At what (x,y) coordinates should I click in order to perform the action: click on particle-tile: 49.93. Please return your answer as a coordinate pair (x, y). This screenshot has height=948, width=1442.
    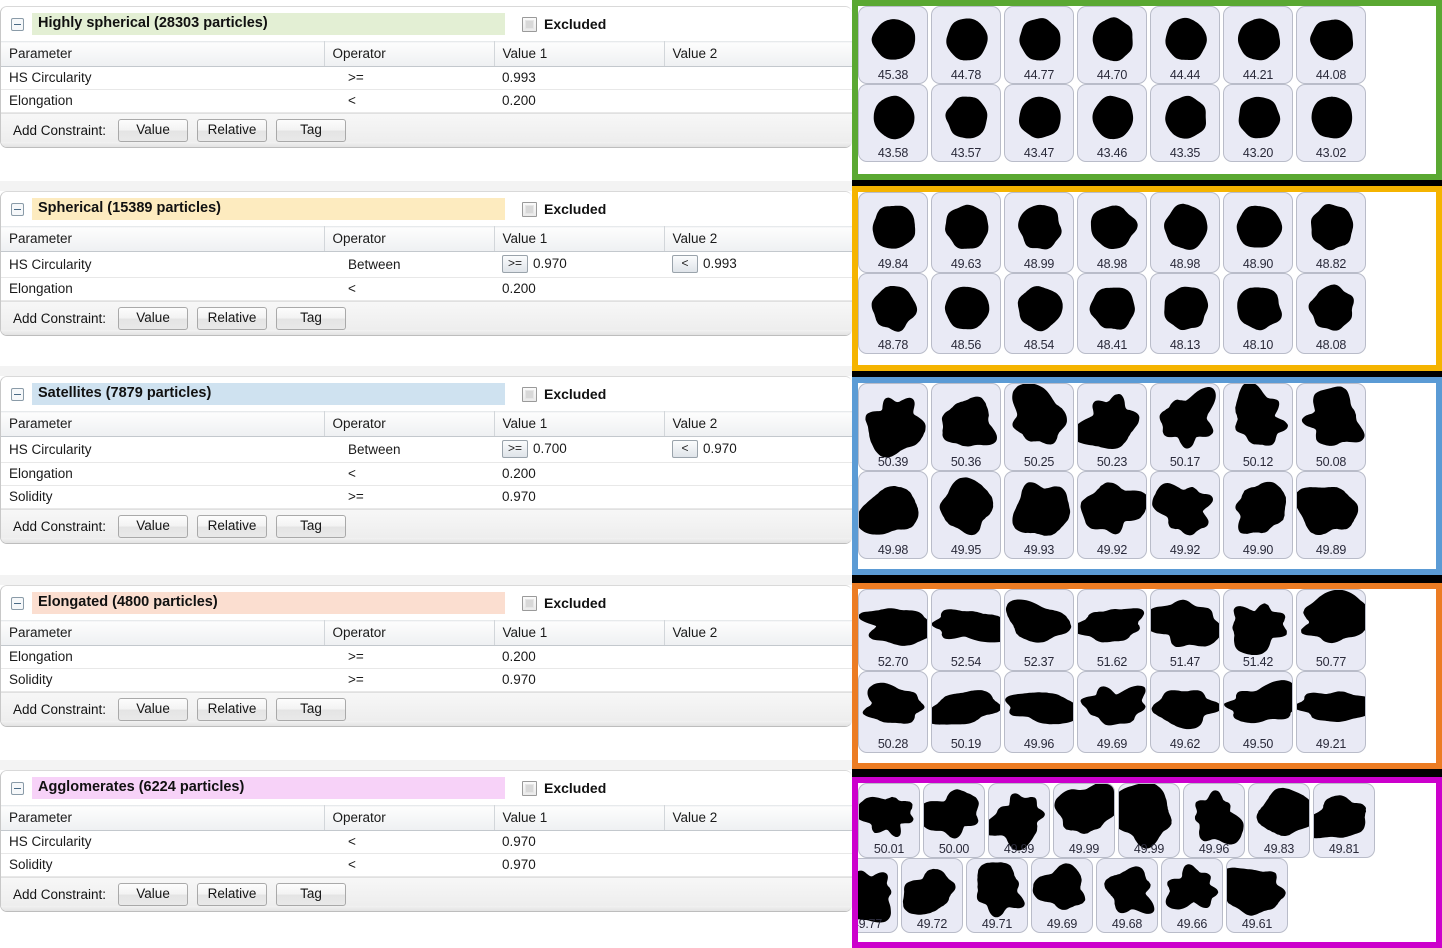
    Looking at the image, I should click on (1039, 515).